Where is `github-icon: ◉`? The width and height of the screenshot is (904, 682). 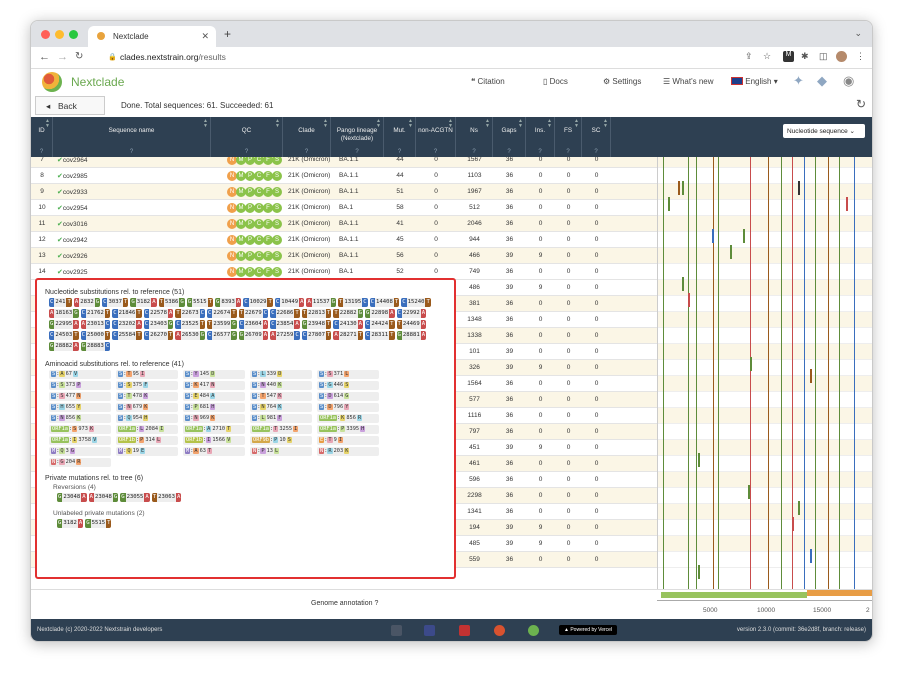
github-icon: ◉ is located at coordinates (848, 81).